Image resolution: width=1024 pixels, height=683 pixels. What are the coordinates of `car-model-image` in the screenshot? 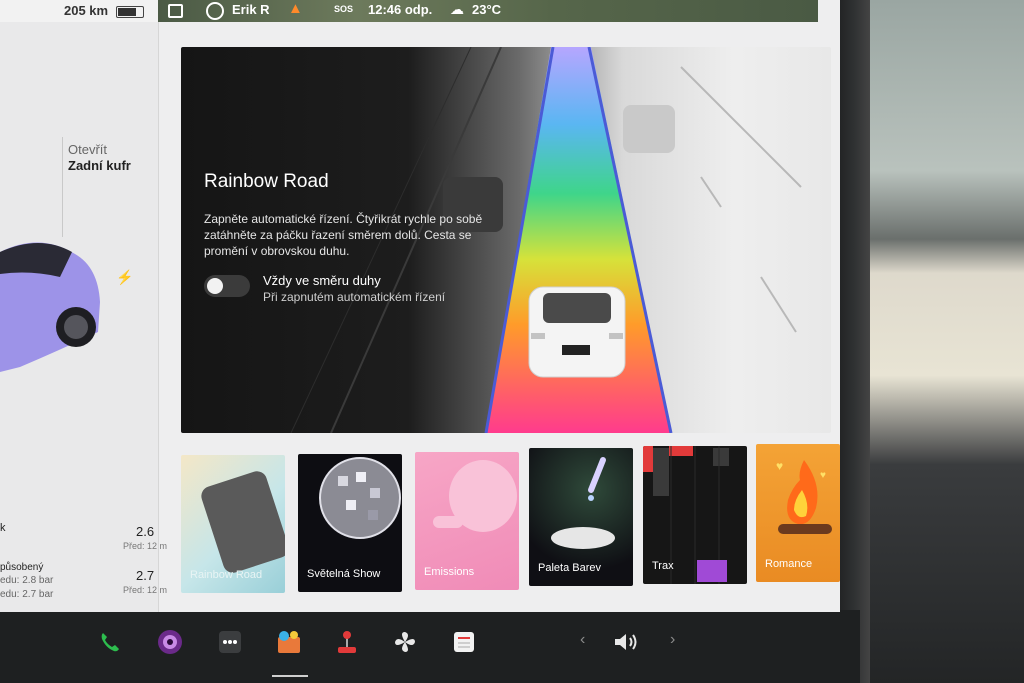 It's located at (65, 297).